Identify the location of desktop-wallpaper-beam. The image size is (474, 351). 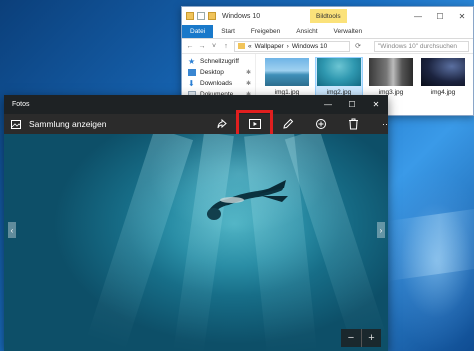
(431, 245).